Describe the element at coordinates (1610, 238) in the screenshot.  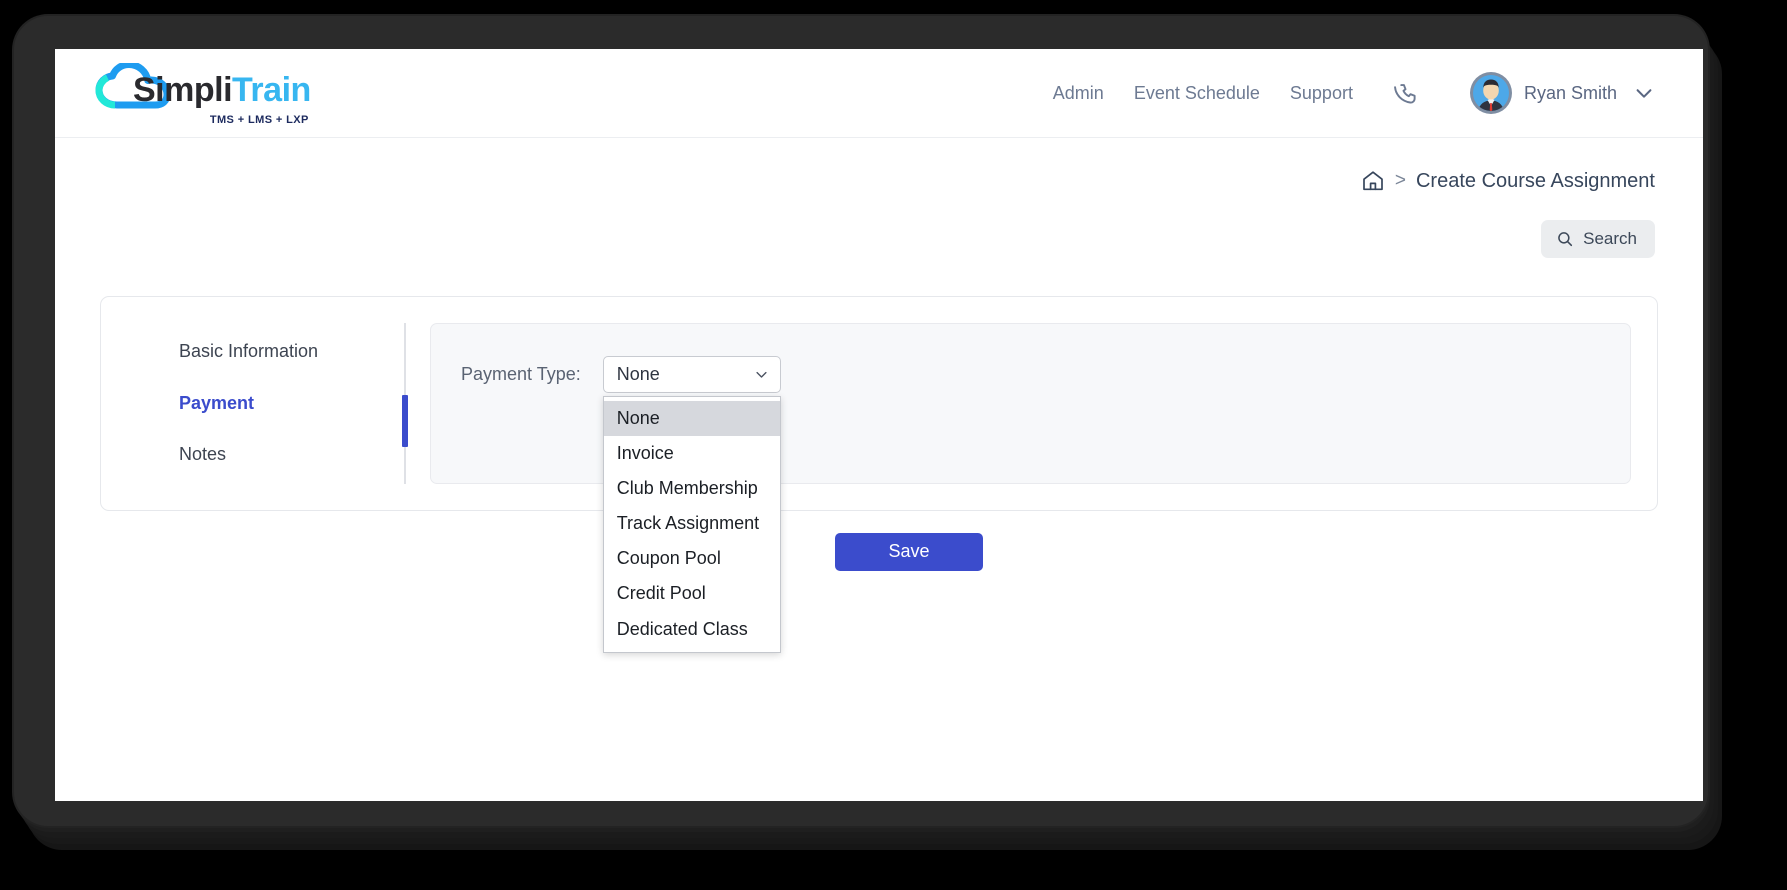
I see `search-button-label: Search` at that location.